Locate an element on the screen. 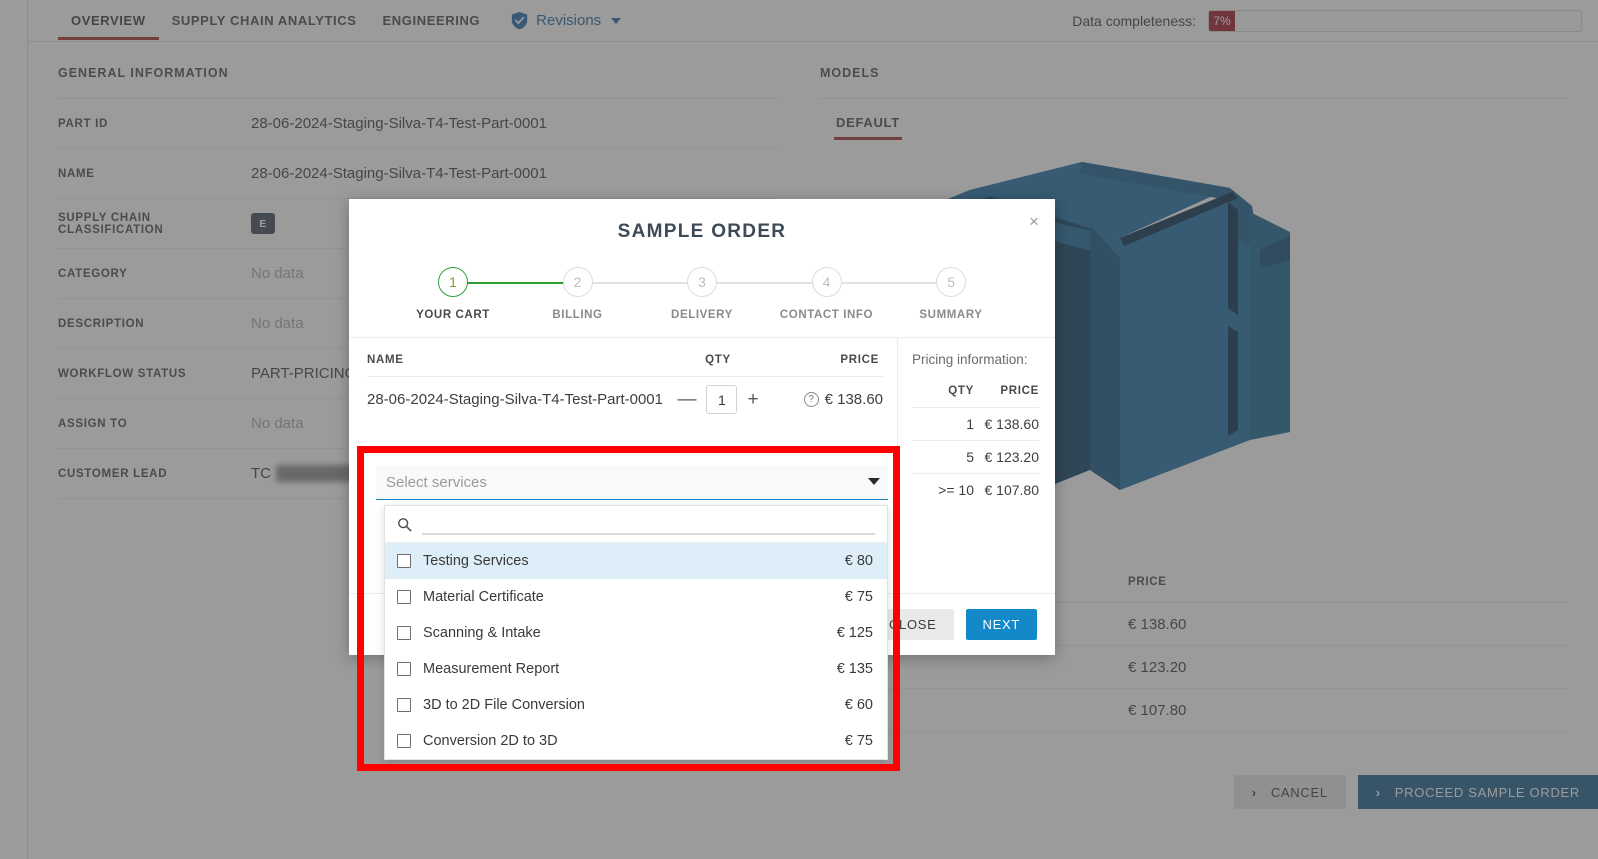  step-contact-info: 4 CONTACT INFO is located at coordinates (827, 294).